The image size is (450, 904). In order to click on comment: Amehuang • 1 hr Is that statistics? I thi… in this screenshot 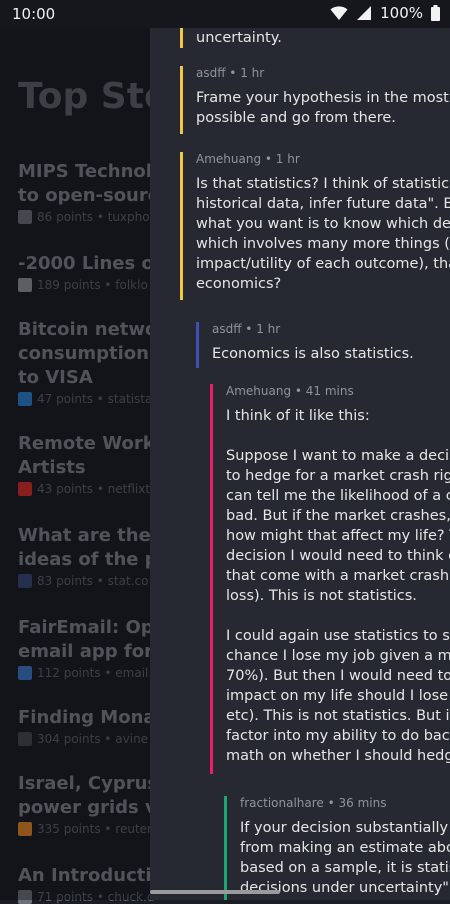, I will do `click(315, 226)`.